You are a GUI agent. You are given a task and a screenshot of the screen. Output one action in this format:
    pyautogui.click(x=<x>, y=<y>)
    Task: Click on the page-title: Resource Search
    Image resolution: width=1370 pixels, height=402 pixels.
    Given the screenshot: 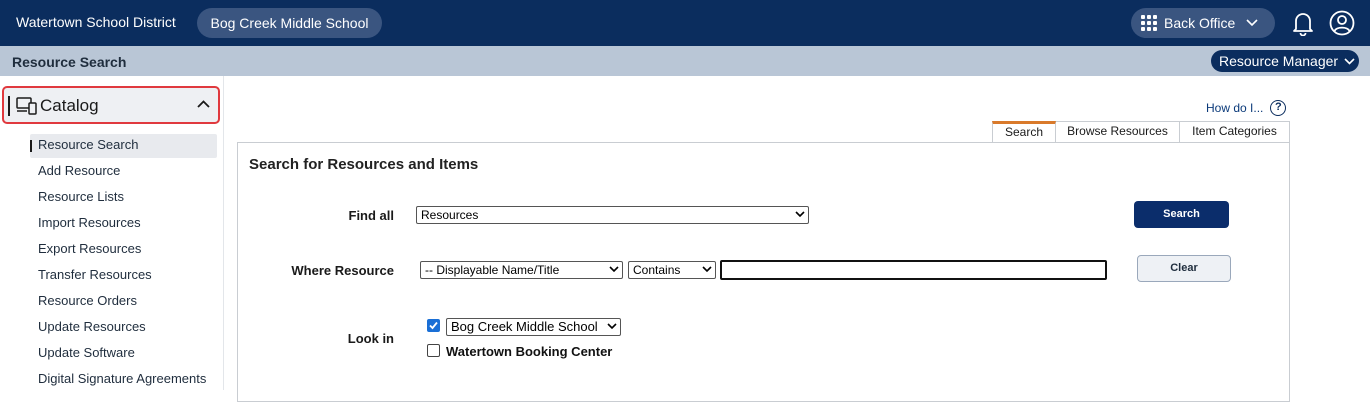 What is the action you would take?
    pyautogui.click(x=69, y=62)
    